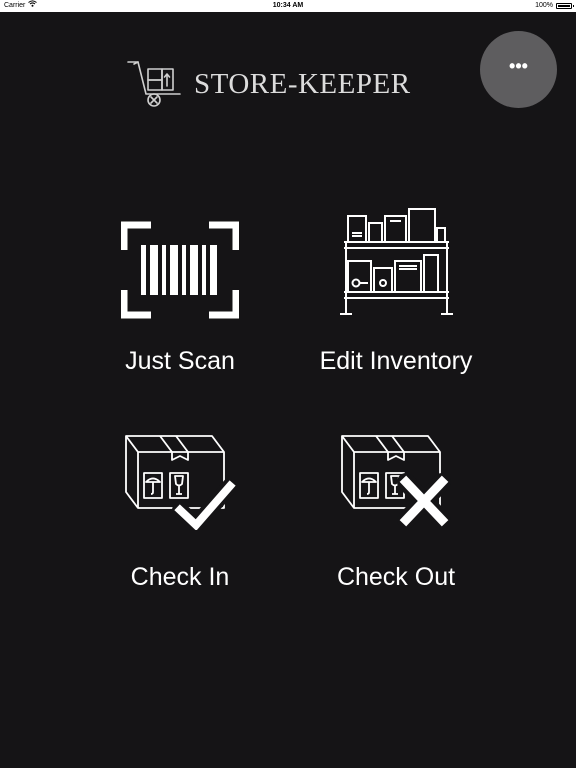 The height and width of the screenshot is (768, 576). Describe the element at coordinates (180, 361) in the screenshot. I see `just-scan-label: Just Scan` at that location.